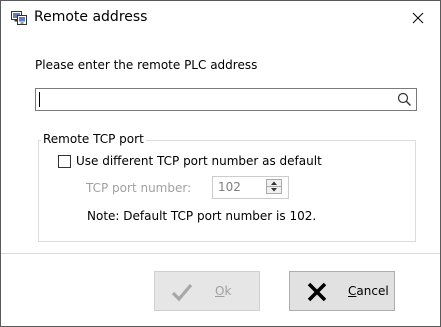 Image resolution: width=441 pixels, height=327 pixels. I want to click on x-icon, so click(317, 292).